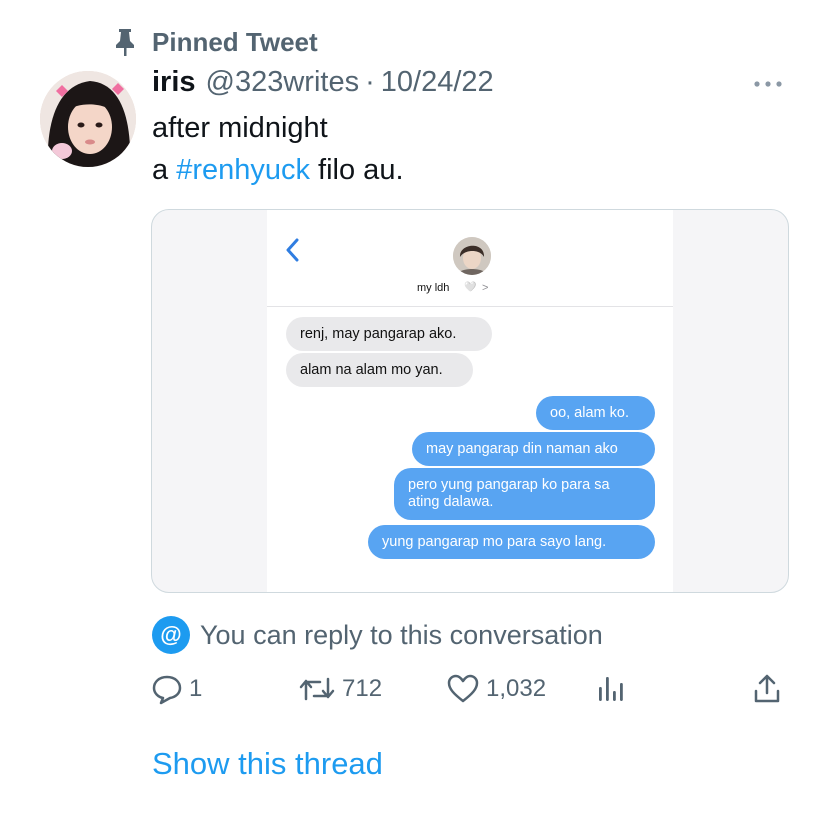 The width and height of the screenshot is (828, 816). I want to click on retweet-count: 712, so click(362, 688).